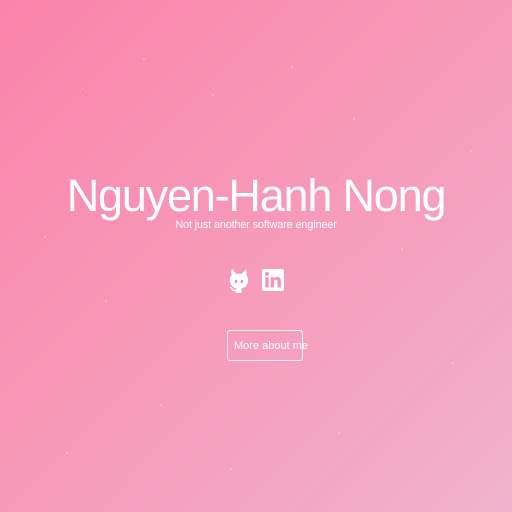 The height and width of the screenshot is (512, 512). Describe the element at coordinates (256, 280) in the screenshot. I see `social-links` at that location.